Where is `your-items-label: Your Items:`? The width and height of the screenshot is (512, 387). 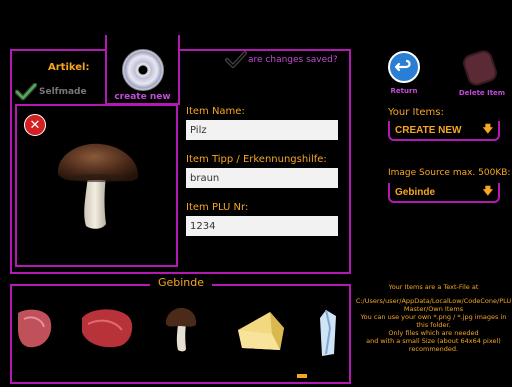
your-items-label: Your Items: is located at coordinates (416, 112).